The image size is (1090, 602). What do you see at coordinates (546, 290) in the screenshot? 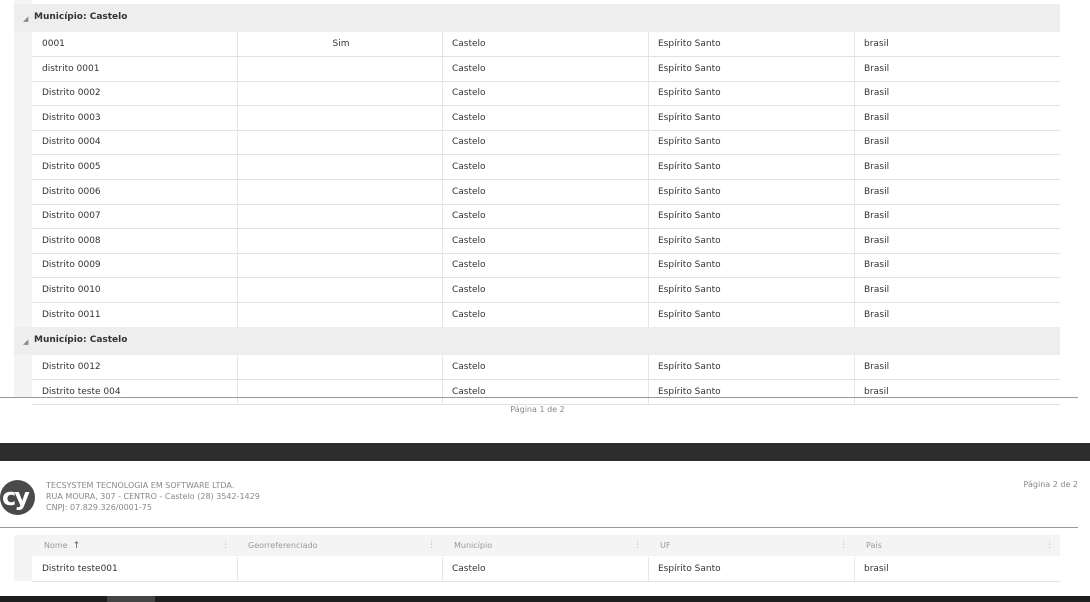
I see `table-row: Distrito 0010 Castelo Espírito Santo Brasil` at bounding box center [546, 290].